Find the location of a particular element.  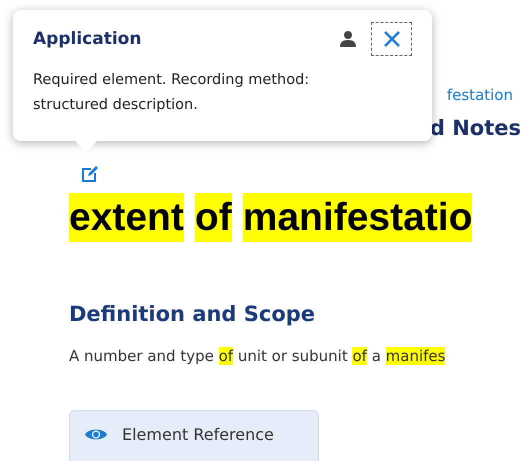

popover-text: Required element. Recording method: structured description. is located at coordinates (171, 93).